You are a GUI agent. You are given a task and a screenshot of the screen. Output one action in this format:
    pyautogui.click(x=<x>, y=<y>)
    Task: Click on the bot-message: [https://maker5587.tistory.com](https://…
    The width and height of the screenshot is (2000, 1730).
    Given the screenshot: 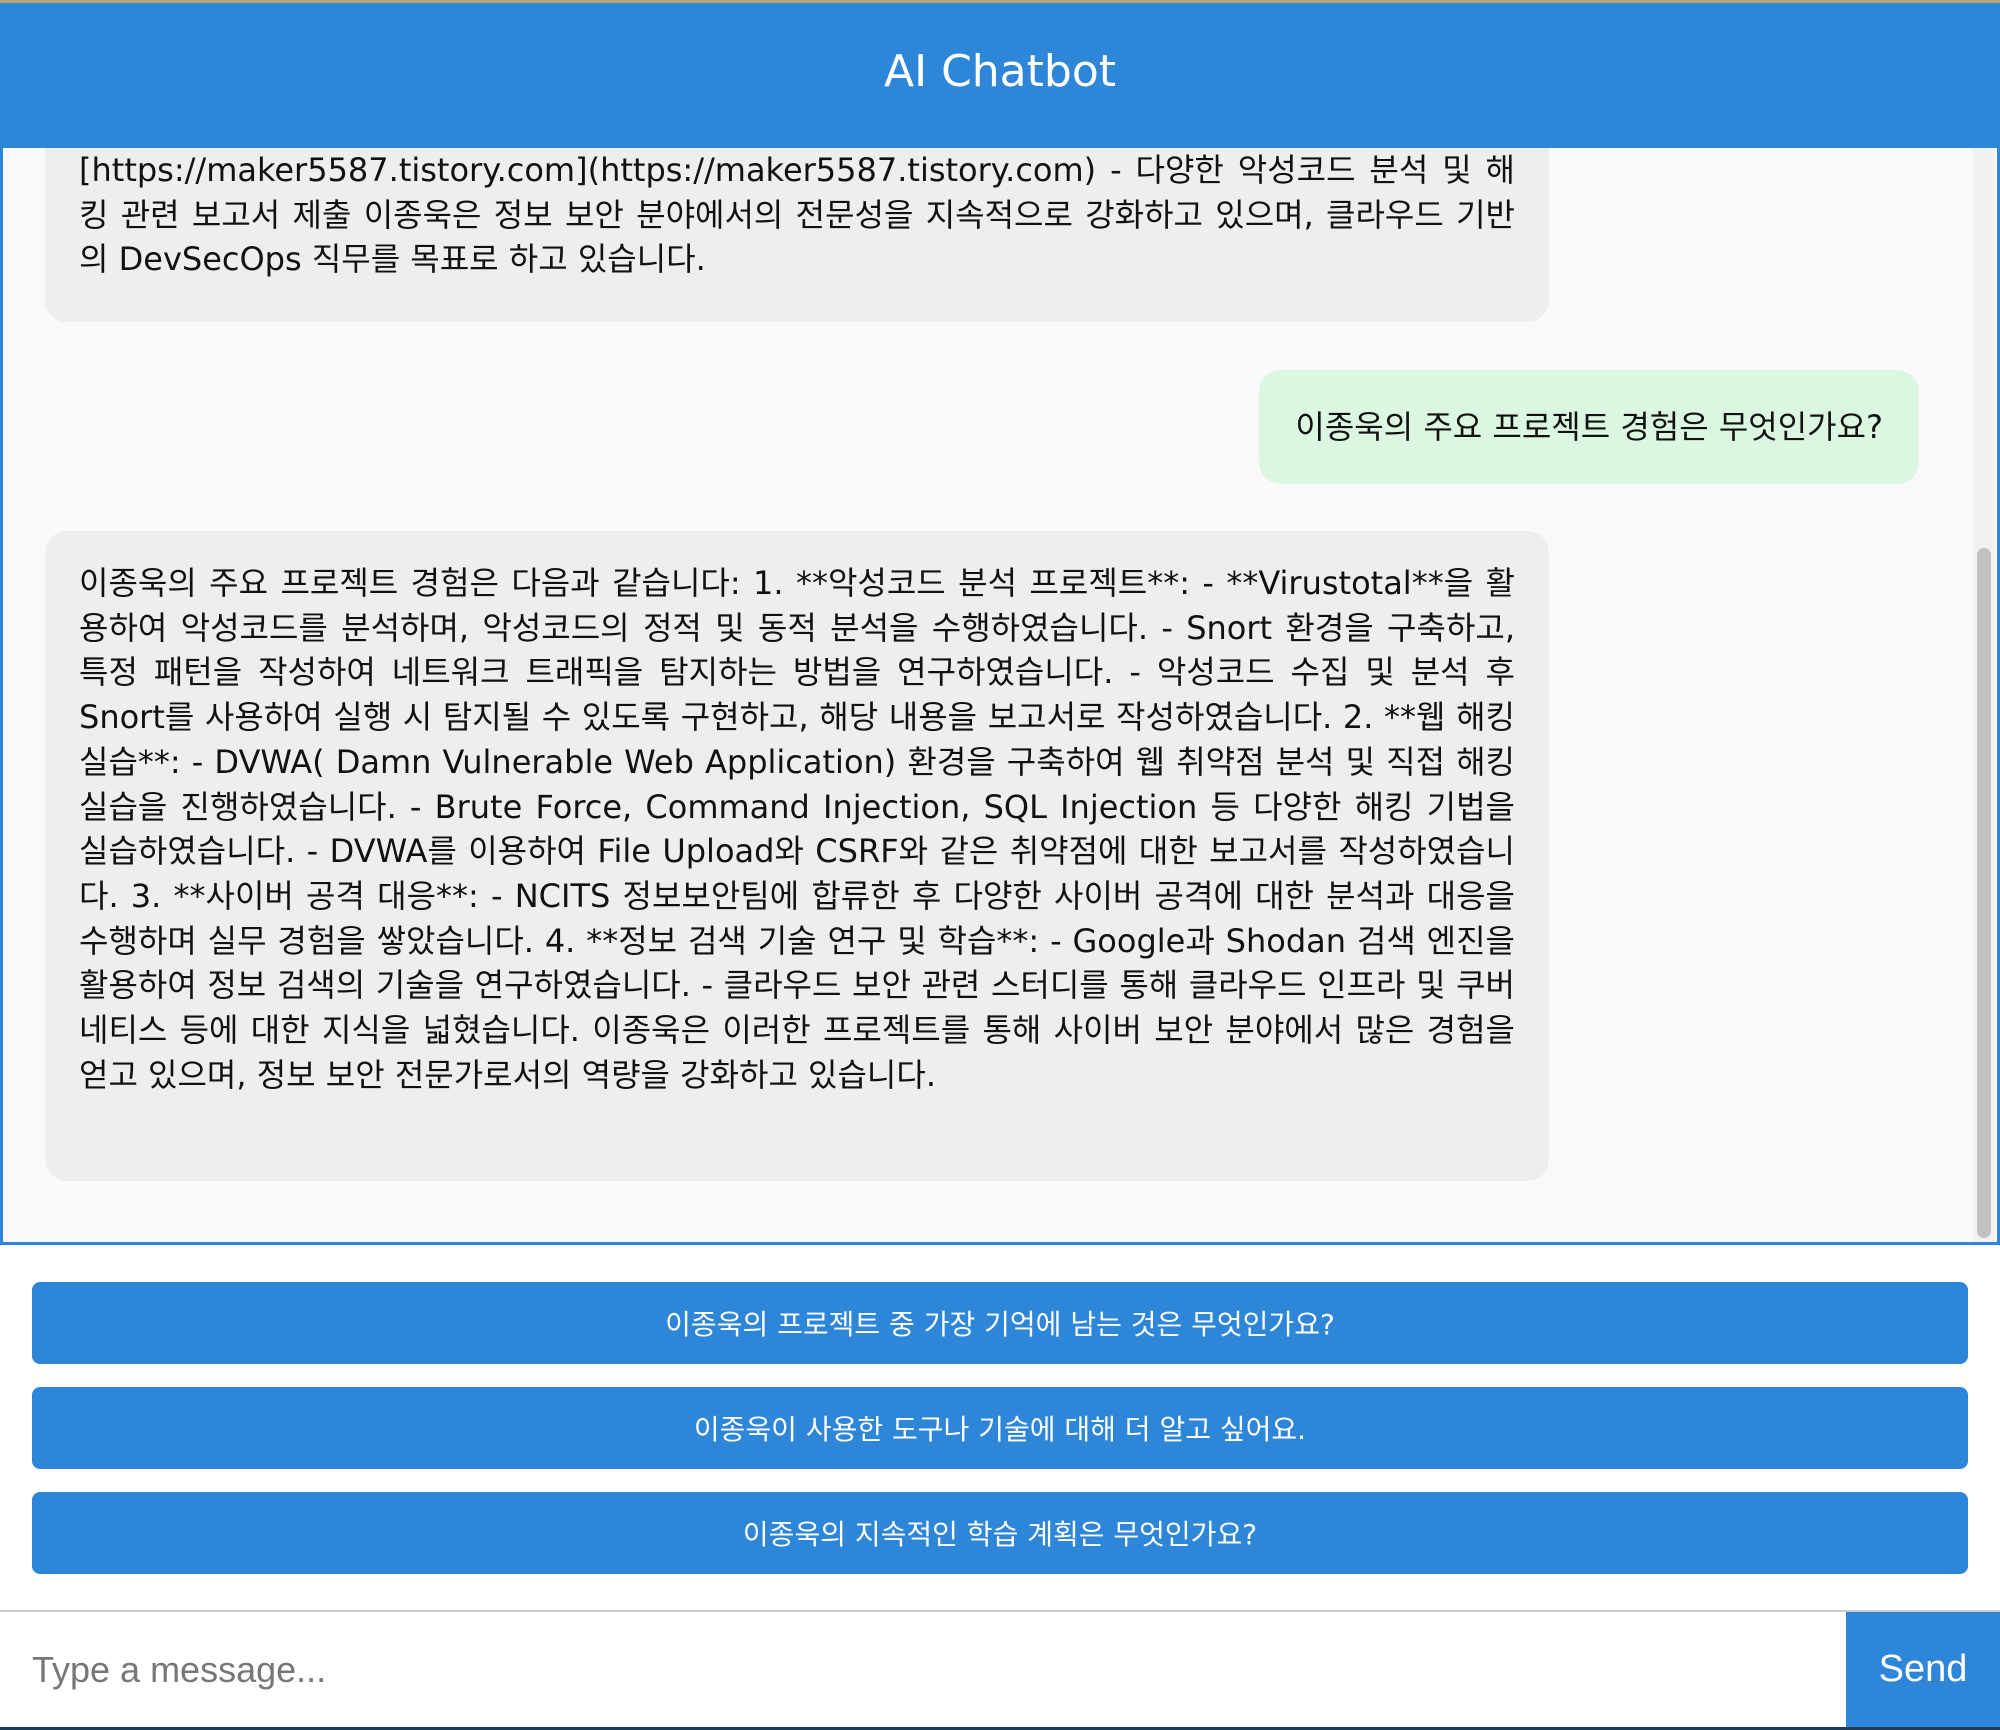 What is the action you would take?
    pyautogui.click(x=797, y=235)
    